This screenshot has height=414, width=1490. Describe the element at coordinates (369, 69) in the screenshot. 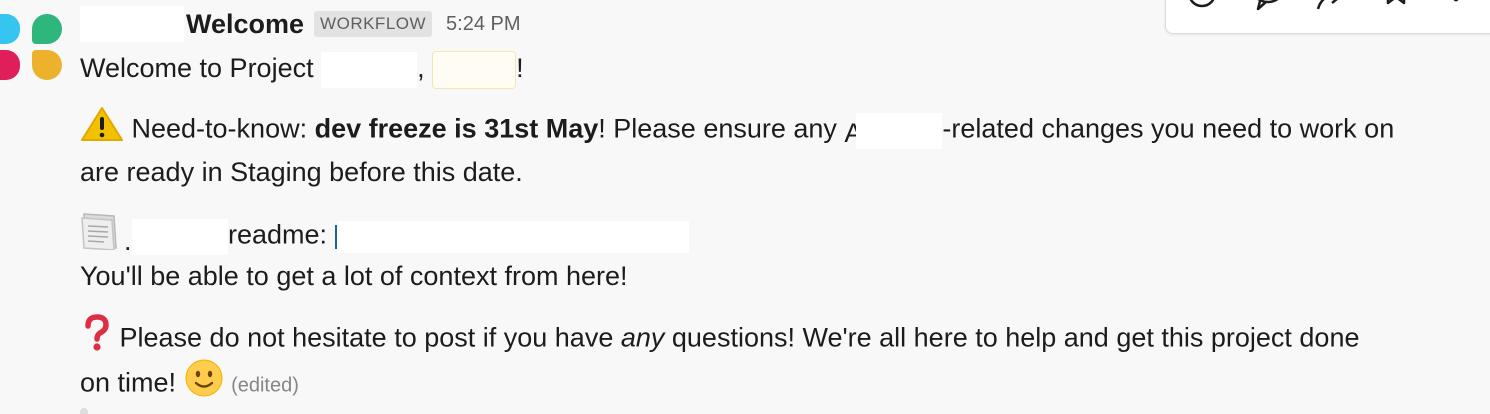

I see `redacted-project-name` at that location.